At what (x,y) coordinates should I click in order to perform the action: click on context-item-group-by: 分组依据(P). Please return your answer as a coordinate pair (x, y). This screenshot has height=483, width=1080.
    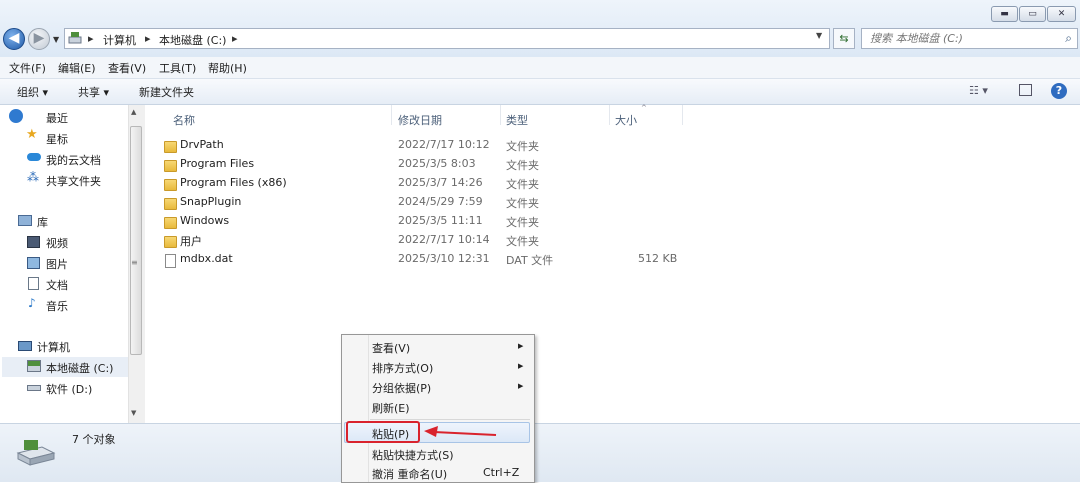
    Looking at the image, I should click on (401, 388).